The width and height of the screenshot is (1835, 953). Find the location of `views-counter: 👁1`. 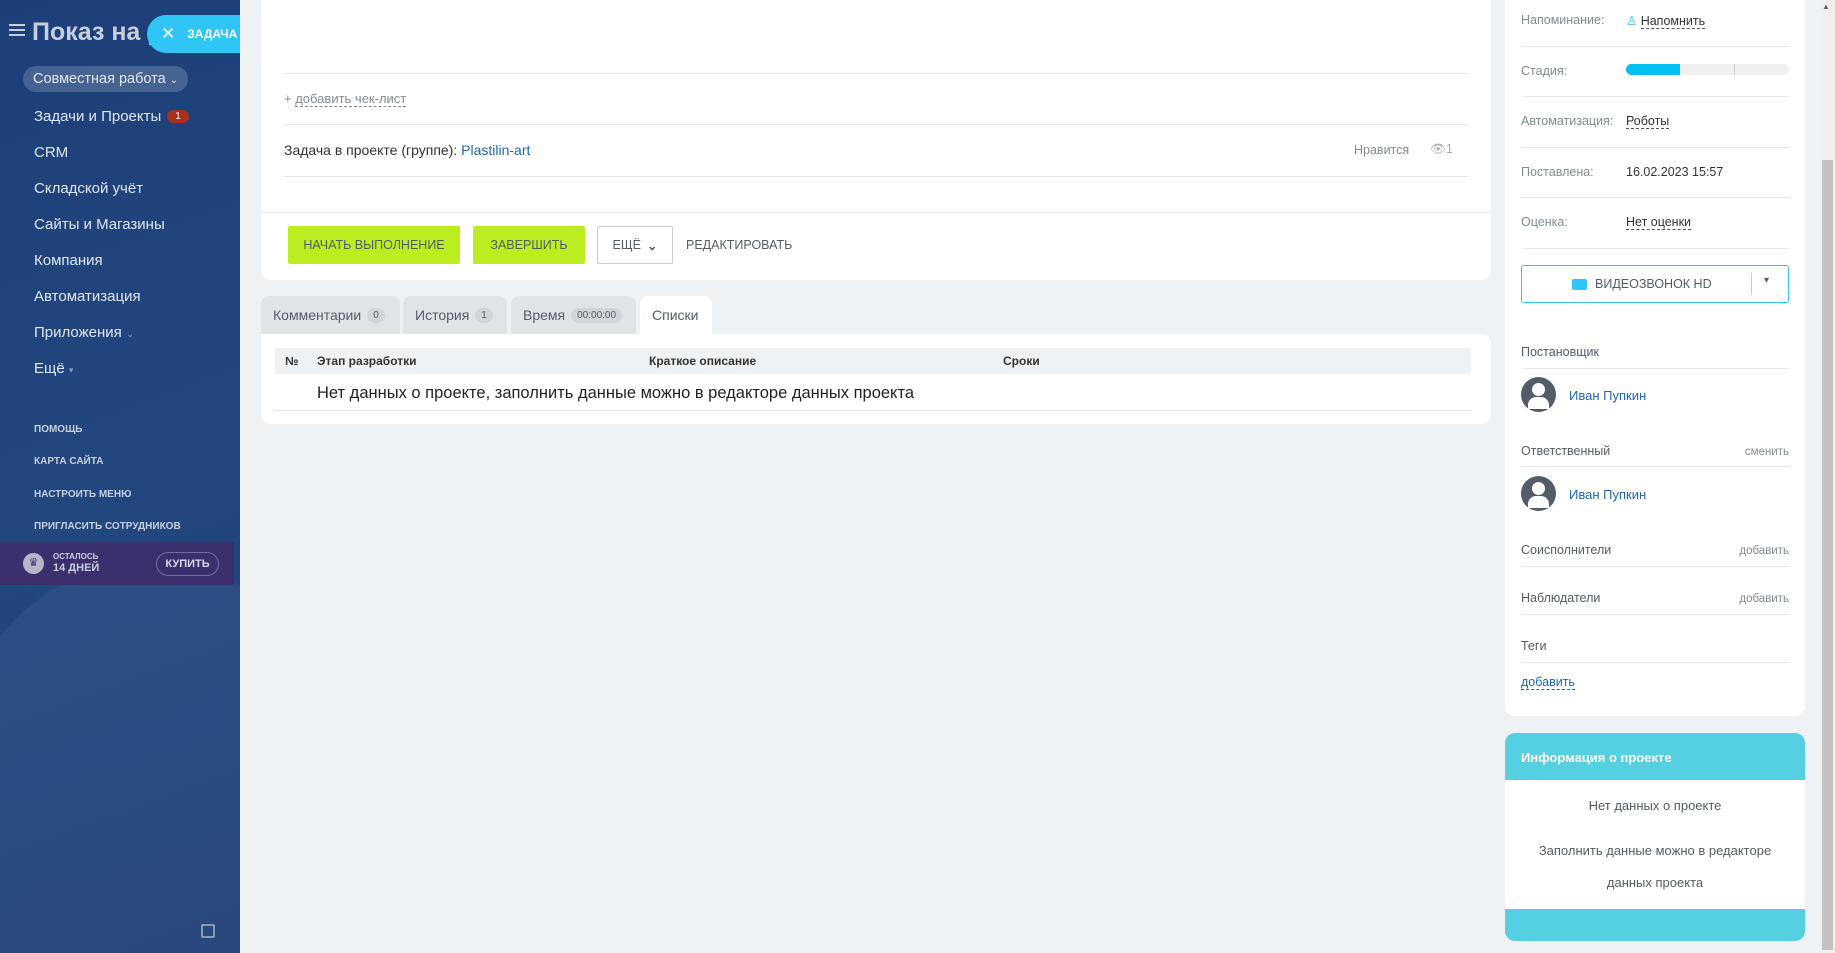

views-counter: 👁1 is located at coordinates (1441, 149).